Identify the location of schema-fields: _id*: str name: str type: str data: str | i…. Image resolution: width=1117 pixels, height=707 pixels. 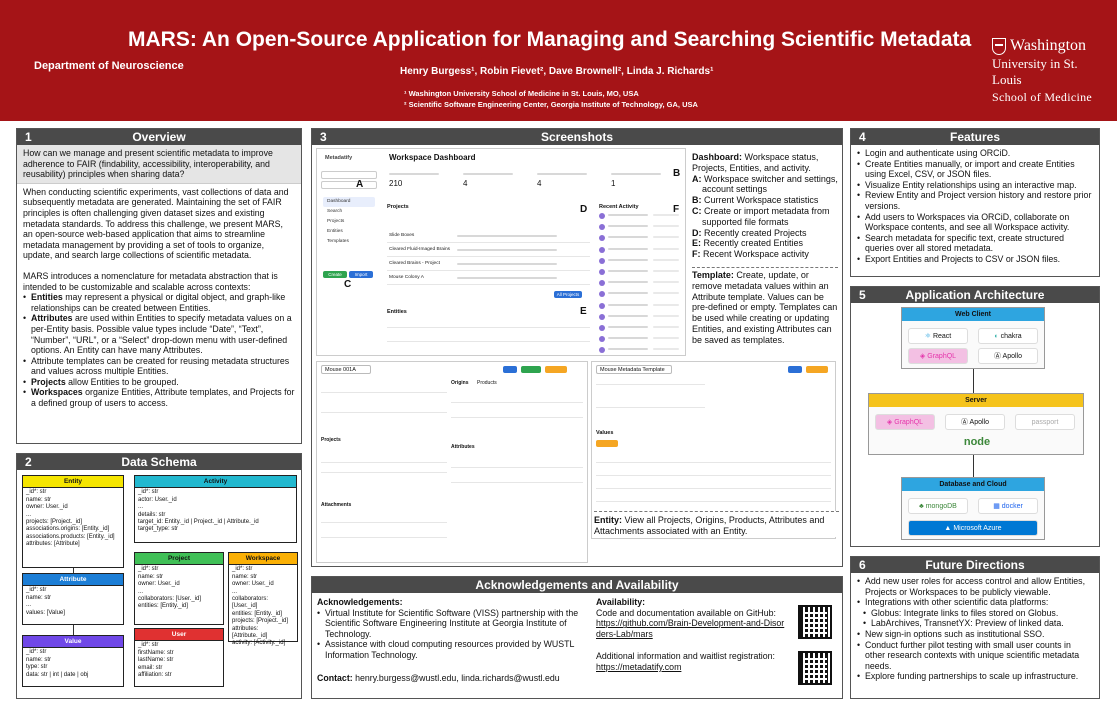
(73, 664).